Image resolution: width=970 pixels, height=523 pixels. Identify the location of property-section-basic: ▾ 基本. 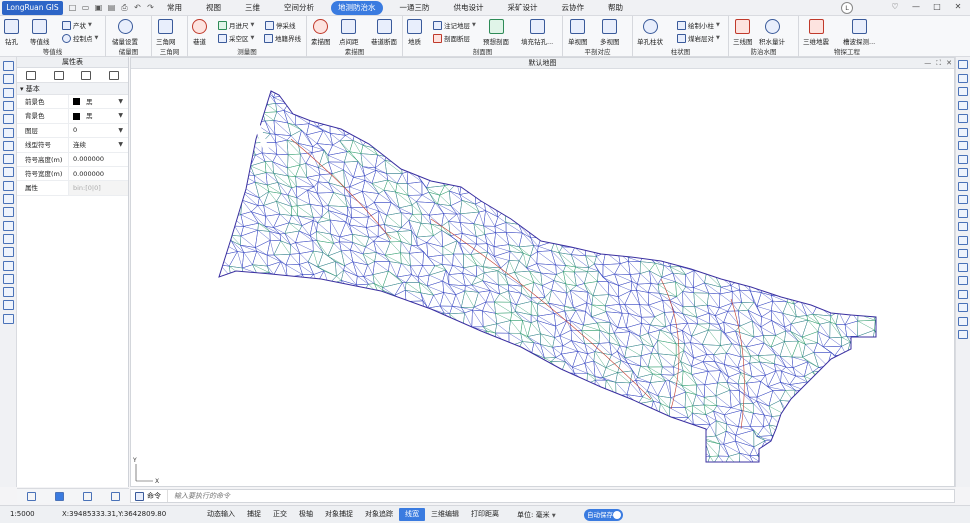
(72, 89).